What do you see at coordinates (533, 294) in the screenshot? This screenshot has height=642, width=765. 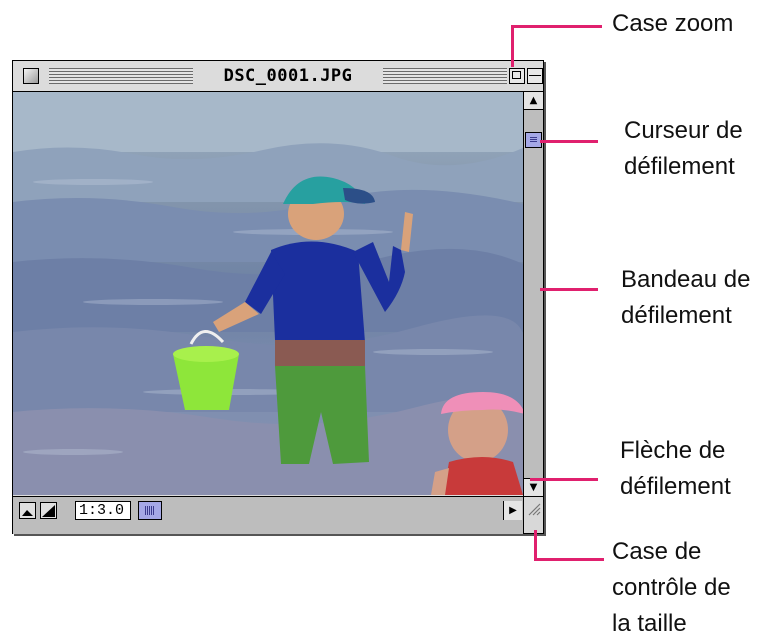 I see `vertical-scrollbar: ▲ ▼` at bounding box center [533, 294].